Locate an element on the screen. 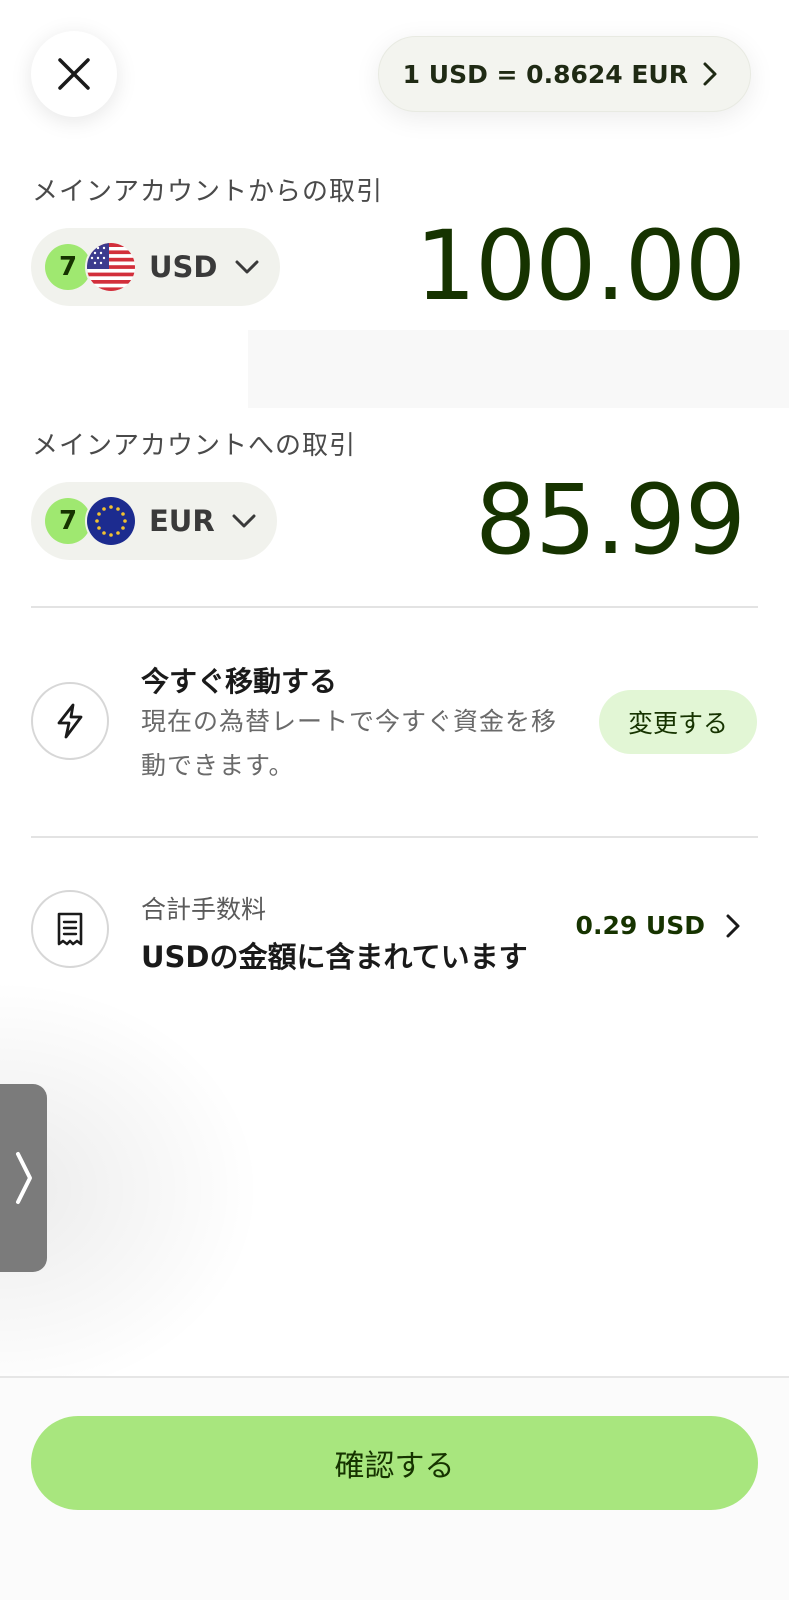 The width and height of the screenshot is (789, 1600). from-currency-selector: 7 USD is located at coordinates (155, 267).